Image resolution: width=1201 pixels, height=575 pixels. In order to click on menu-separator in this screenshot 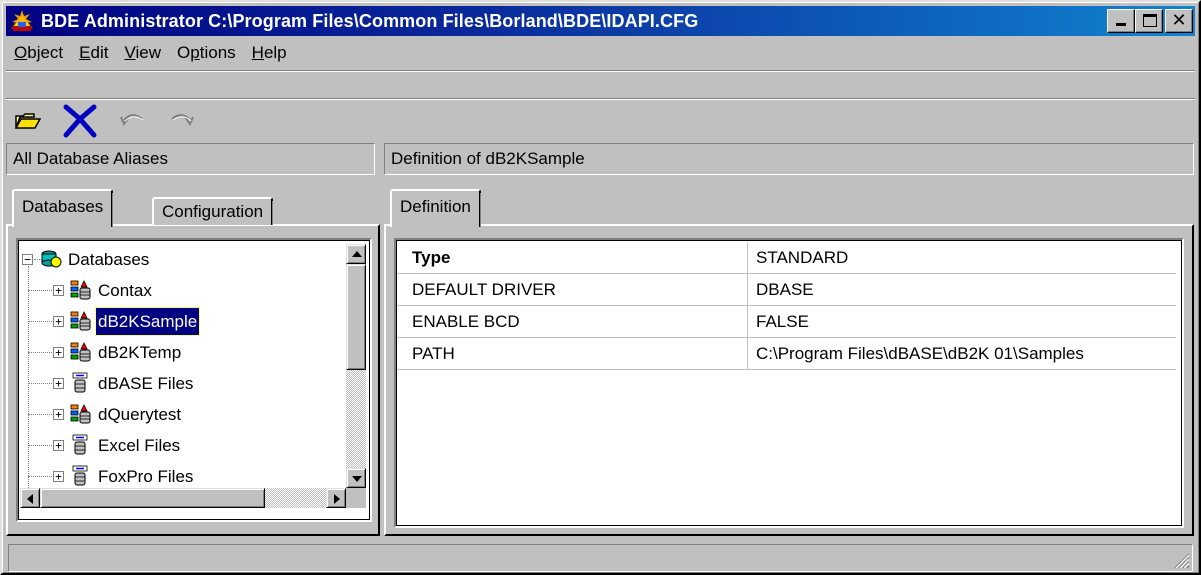, I will do `click(600, 71)`.